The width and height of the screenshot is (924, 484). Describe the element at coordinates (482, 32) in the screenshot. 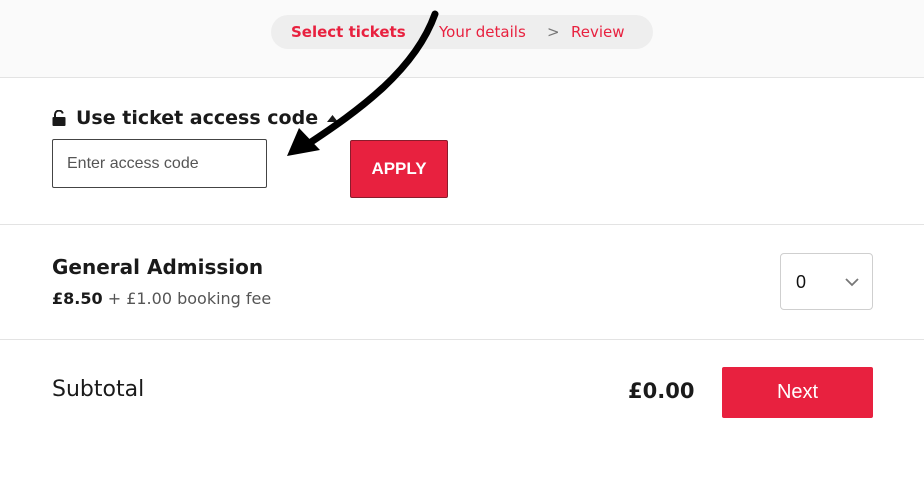

I see `step-your-details: Your details` at that location.